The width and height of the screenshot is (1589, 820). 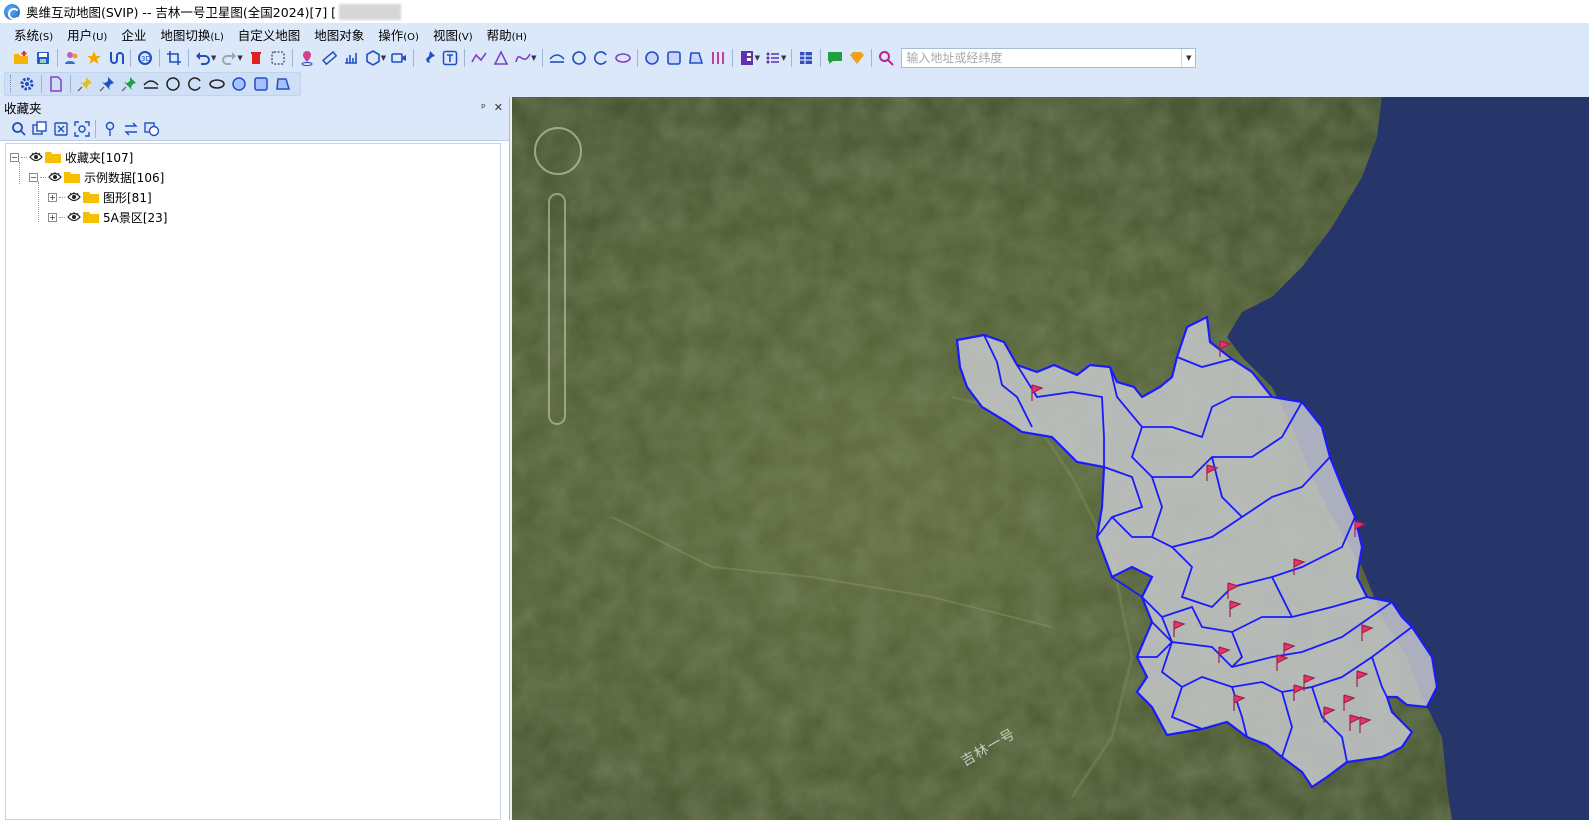 What do you see at coordinates (27, 84) in the screenshot?
I see `settings-button` at bounding box center [27, 84].